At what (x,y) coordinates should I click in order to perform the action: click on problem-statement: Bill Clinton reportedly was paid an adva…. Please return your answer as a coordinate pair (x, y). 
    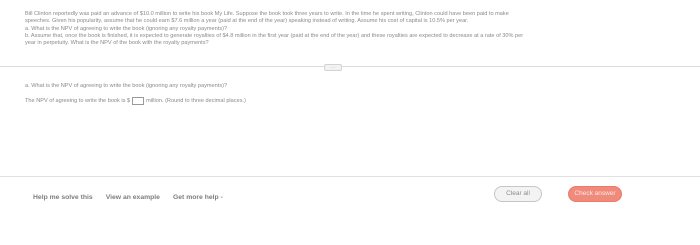
    Looking at the image, I should click on (350, 29).